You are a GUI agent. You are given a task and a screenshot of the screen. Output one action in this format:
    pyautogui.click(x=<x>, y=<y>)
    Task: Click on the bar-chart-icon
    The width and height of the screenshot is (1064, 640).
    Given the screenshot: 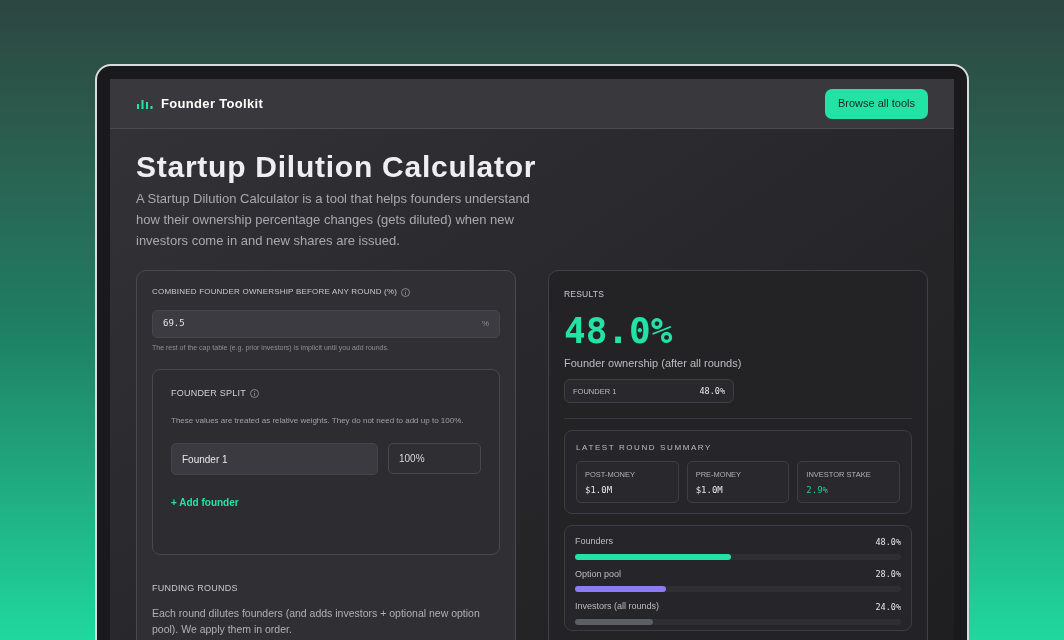 What is the action you would take?
    pyautogui.click(x=145, y=103)
    